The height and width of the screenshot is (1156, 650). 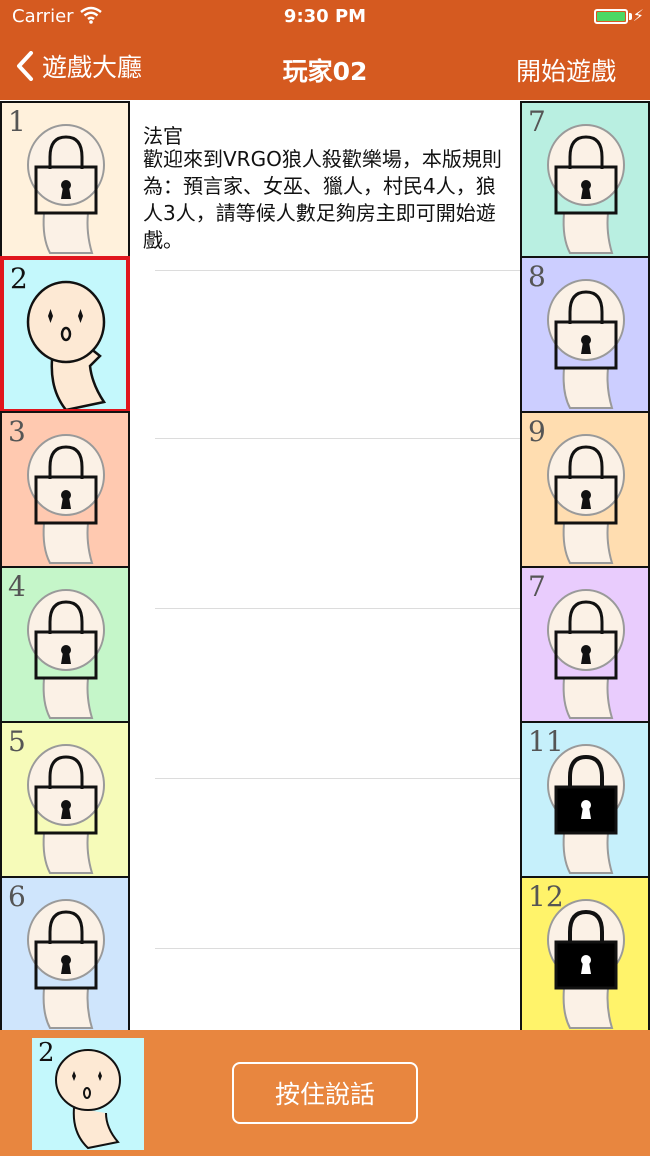 What do you see at coordinates (65, 334) in the screenshot?
I see `player-seat-2: 2` at bounding box center [65, 334].